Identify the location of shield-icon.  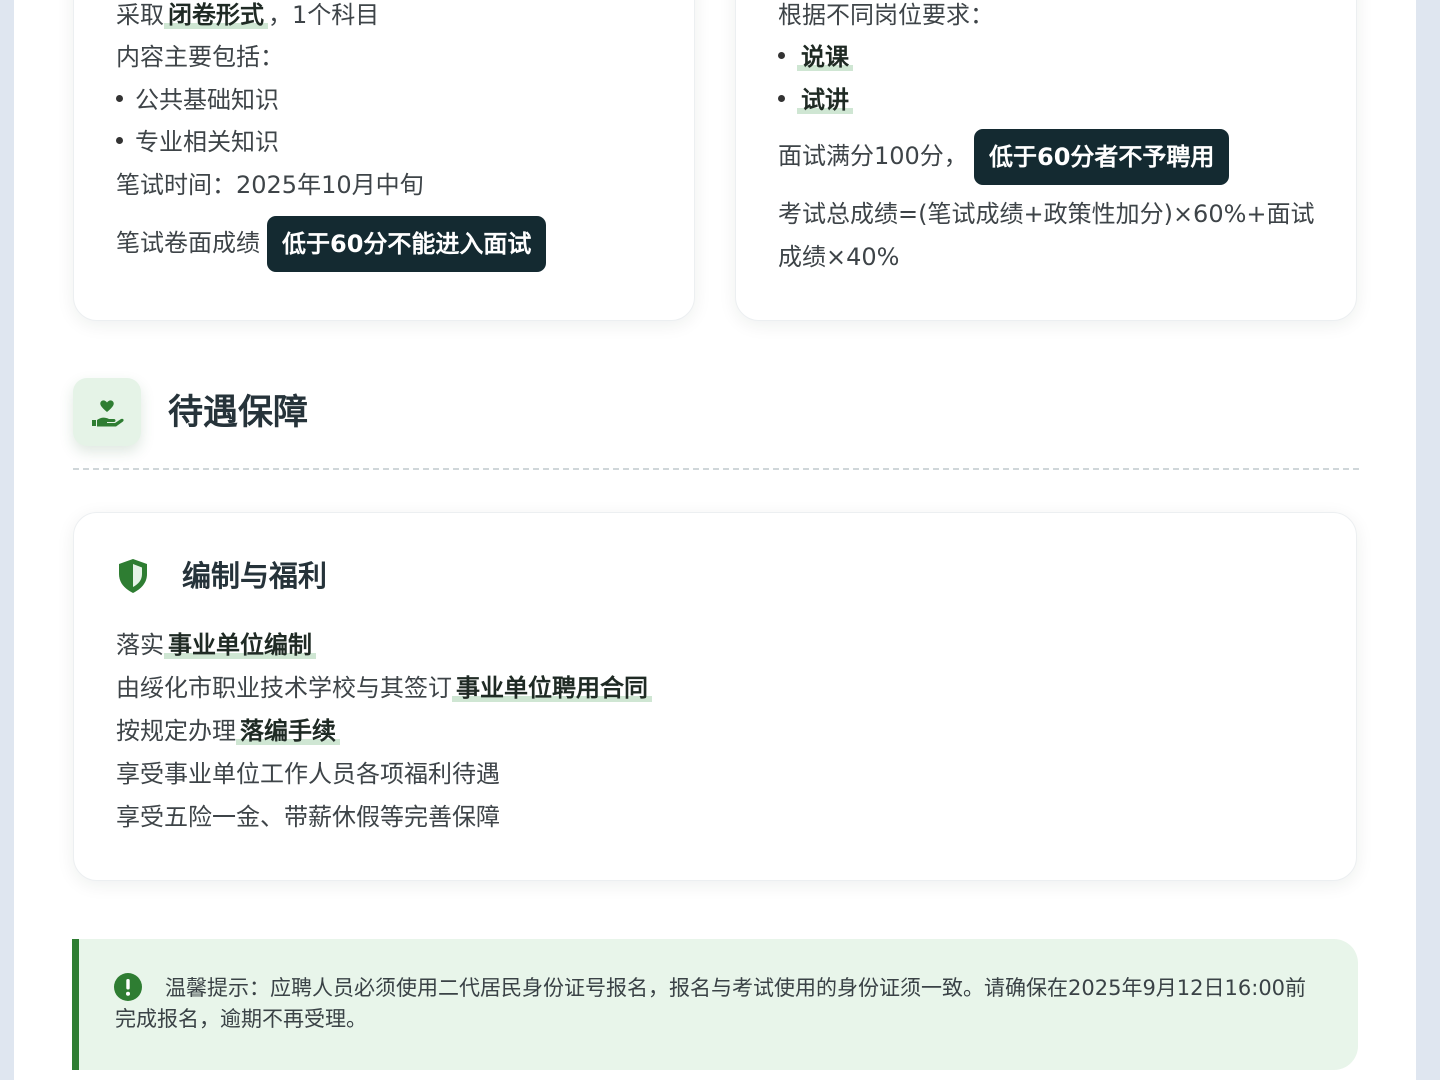
(133, 576).